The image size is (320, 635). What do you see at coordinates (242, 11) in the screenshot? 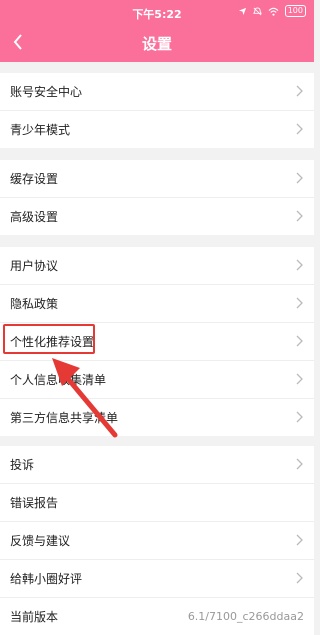
I see `location-icon` at bounding box center [242, 11].